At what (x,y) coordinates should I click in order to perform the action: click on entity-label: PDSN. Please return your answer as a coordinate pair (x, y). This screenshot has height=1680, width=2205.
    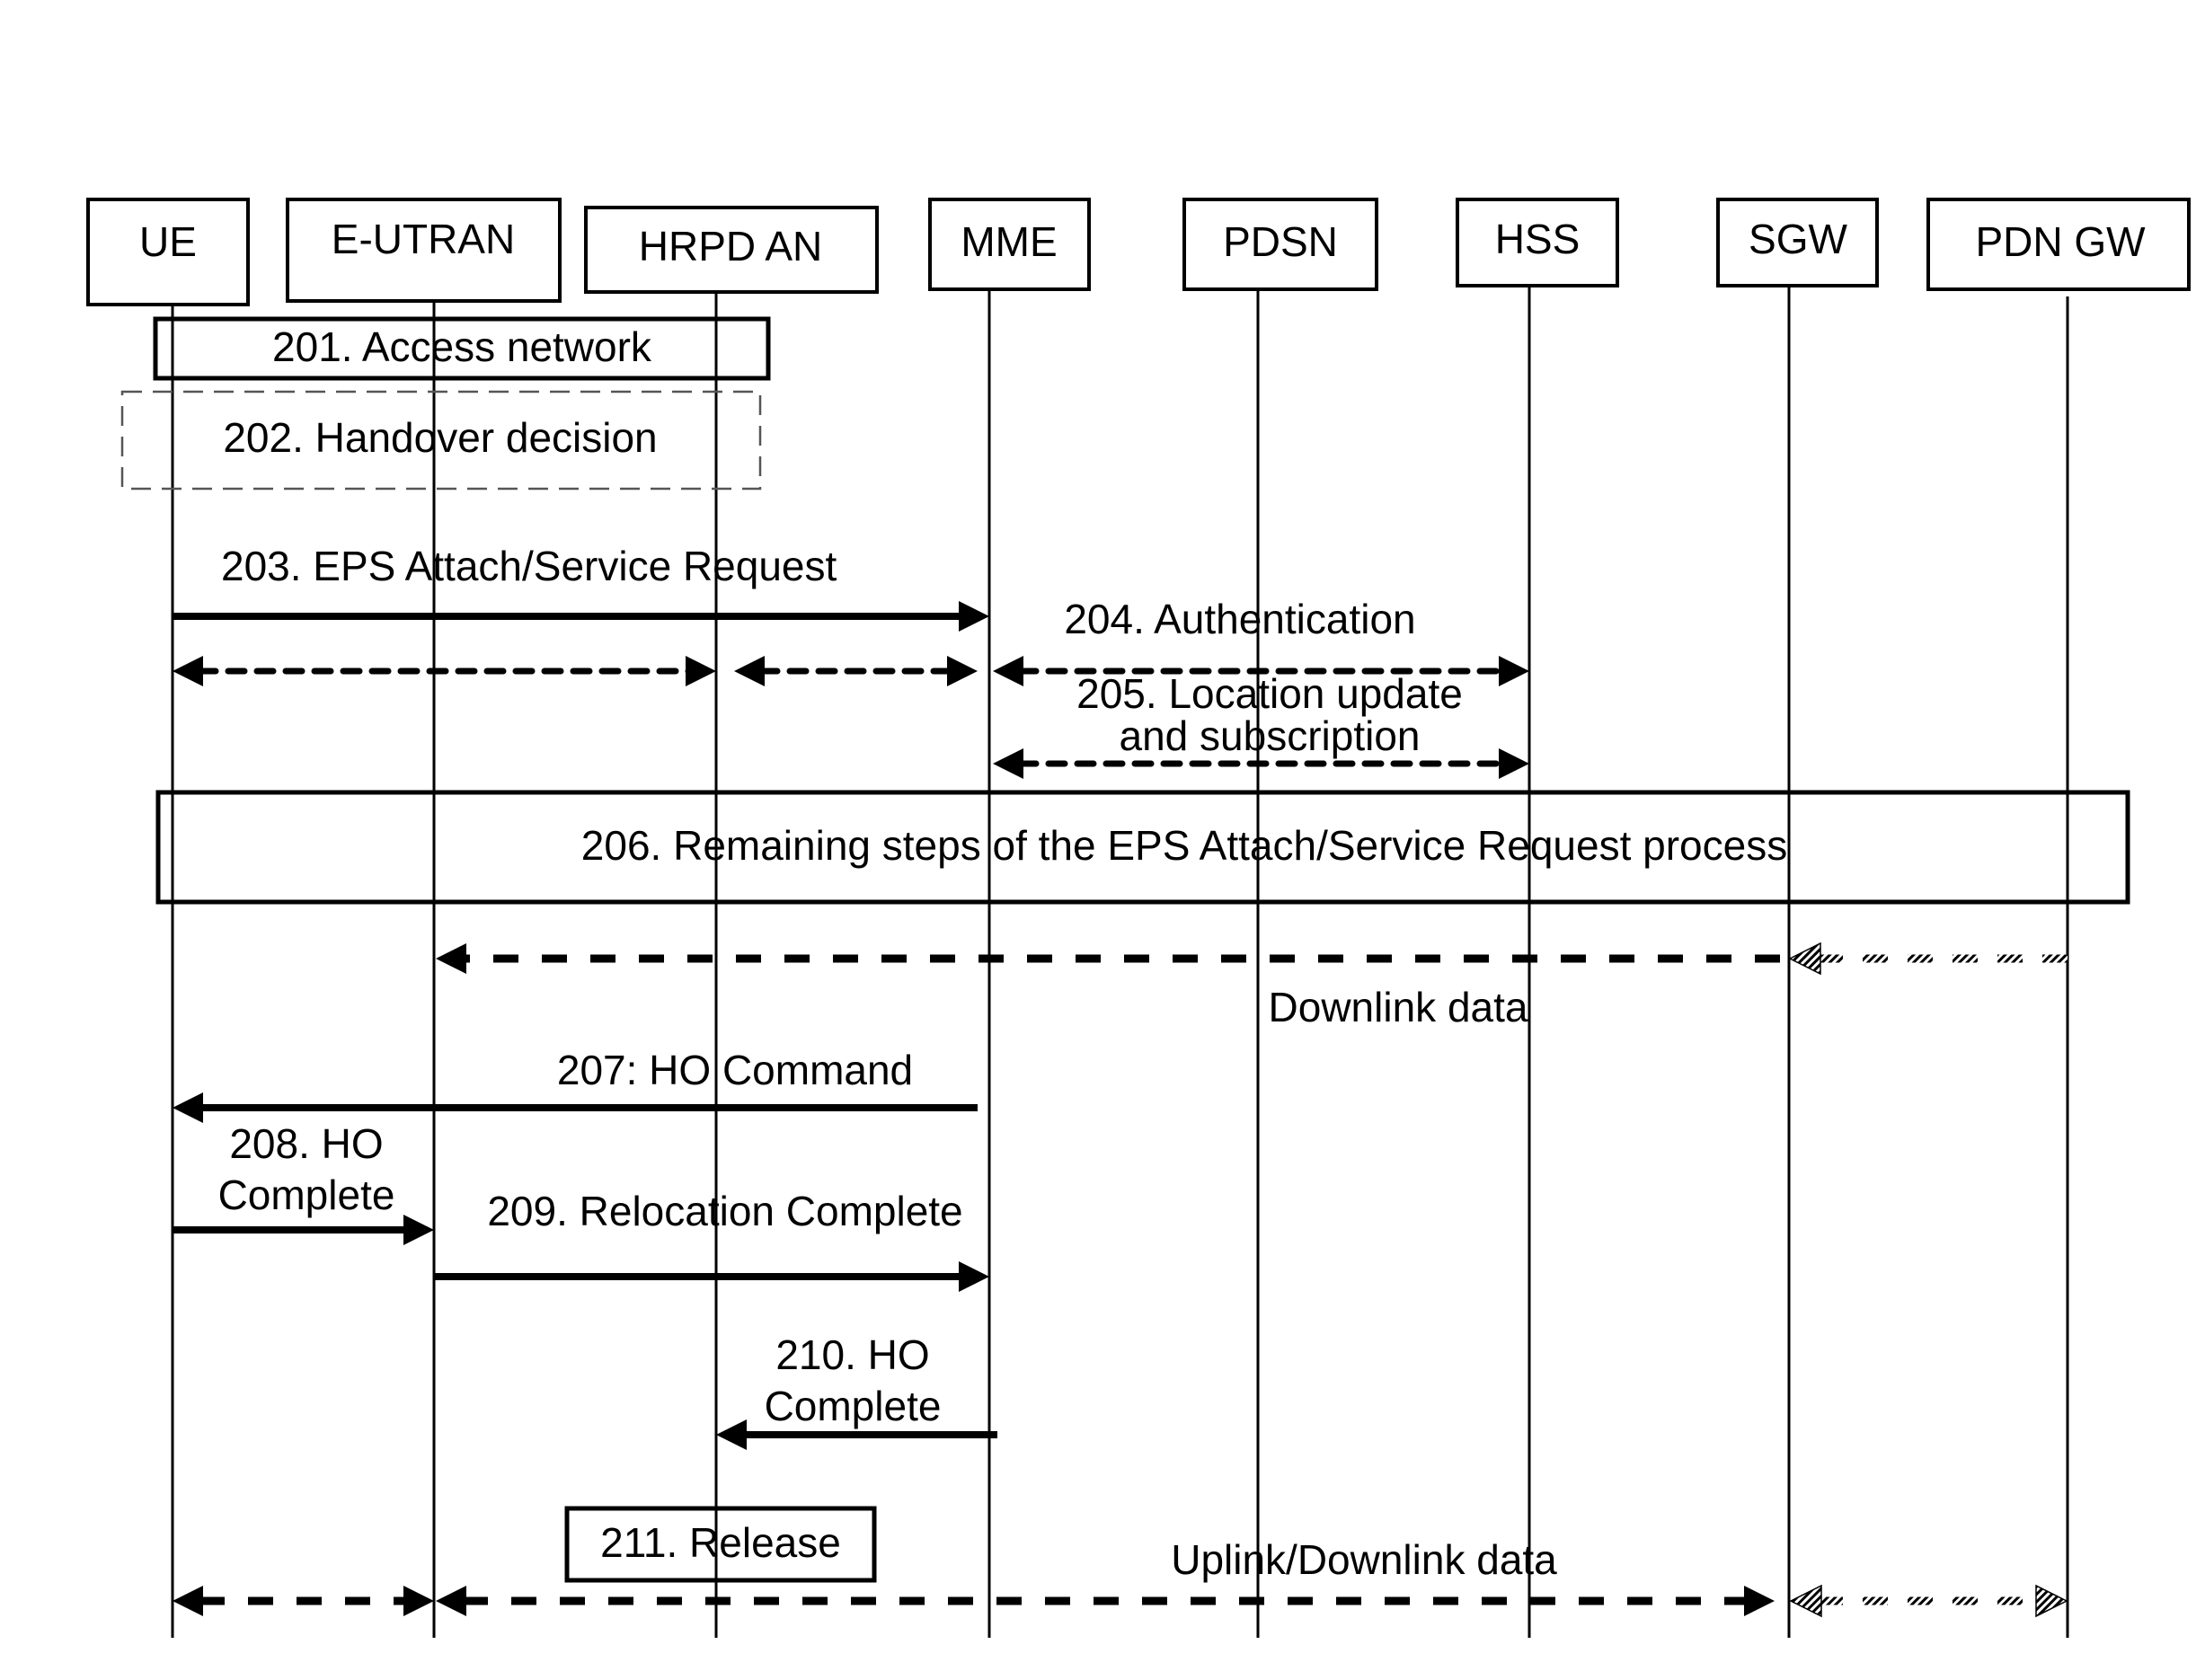
    Looking at the image, I should click on (1280, 241).